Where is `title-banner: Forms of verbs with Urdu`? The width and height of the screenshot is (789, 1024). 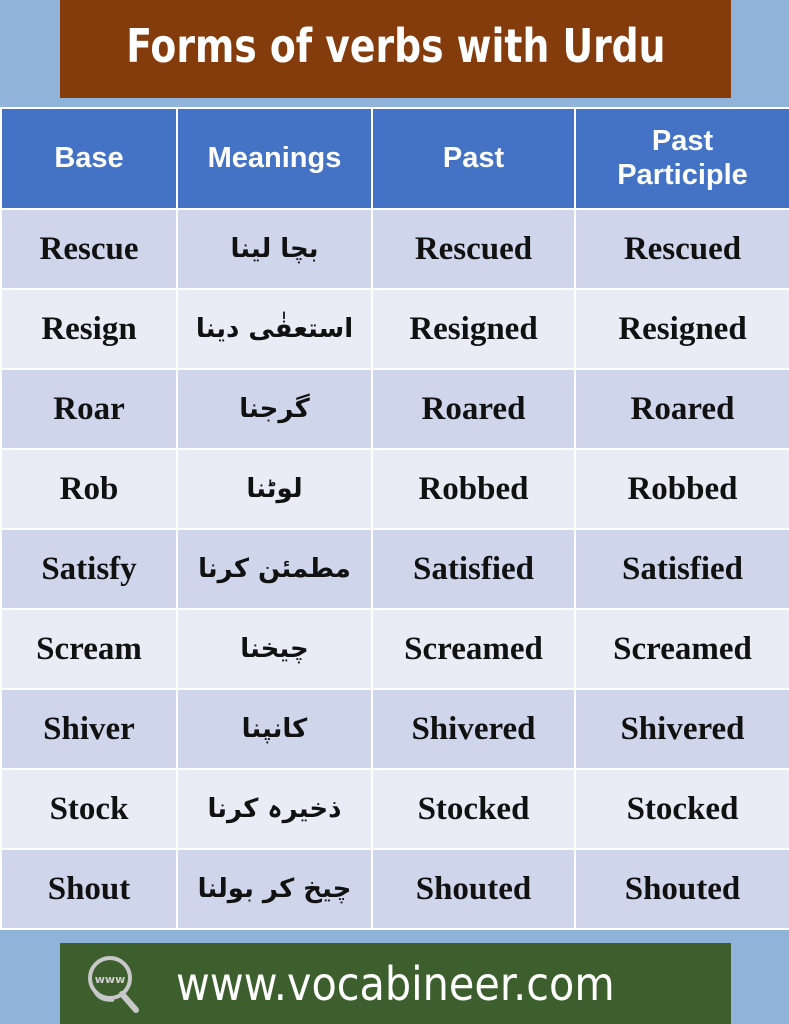
title-banner: Forms of verbs with Urdu is located at coordinates (395, 49).